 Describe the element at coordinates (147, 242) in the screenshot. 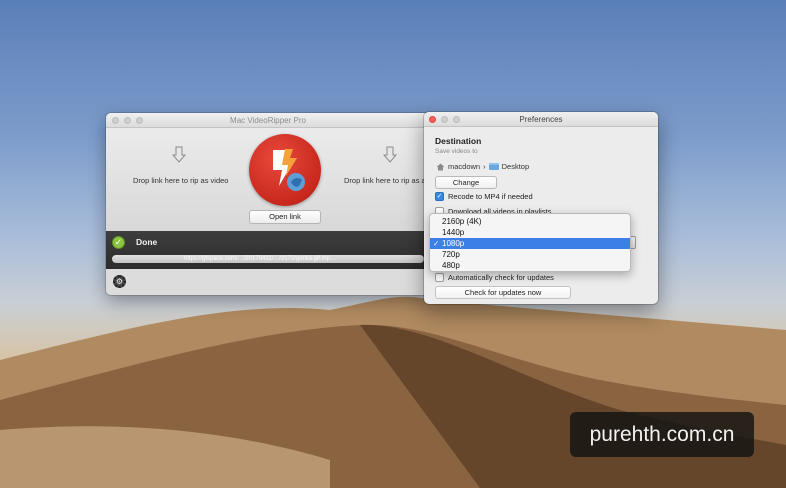

I see `status-label: Done` at that location.